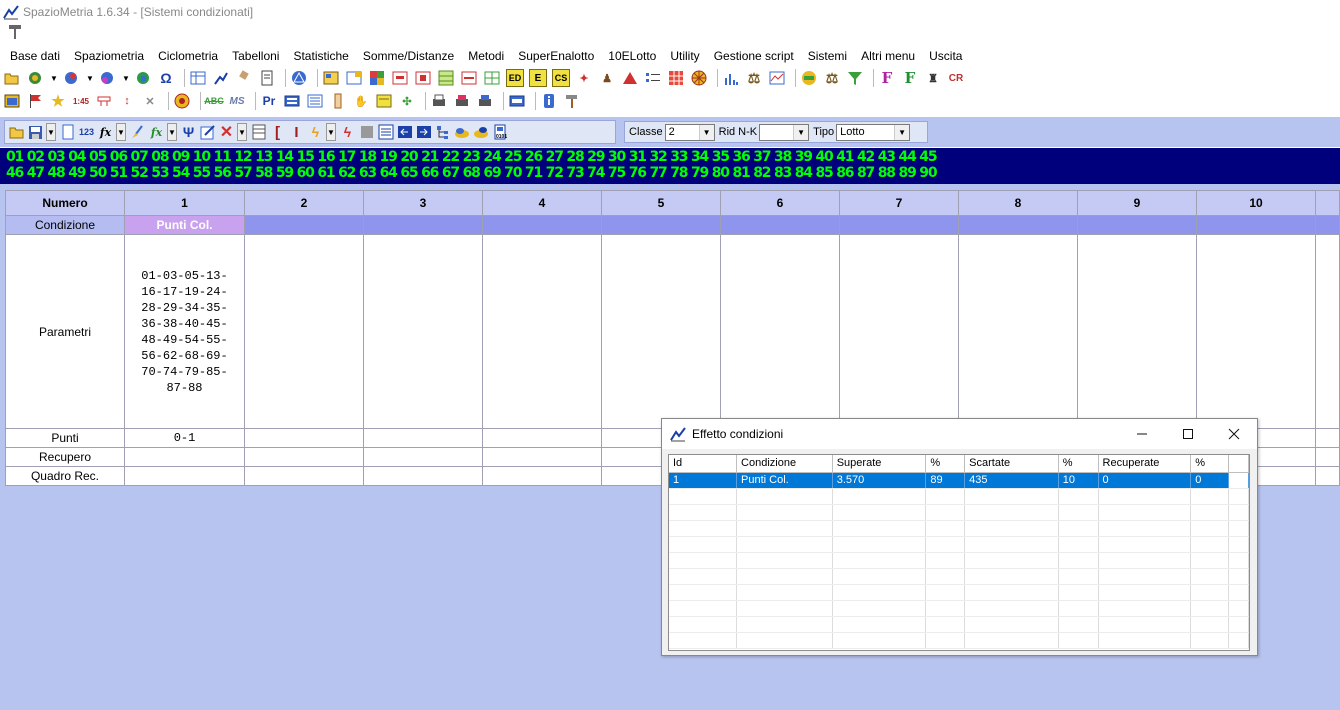 Image resolution: width=1340 pixels, height=710 pixels. Describe the element at coordinates (632, 56) in the screenshot. I see `menu-10elotto: 10ELotto` at that location.